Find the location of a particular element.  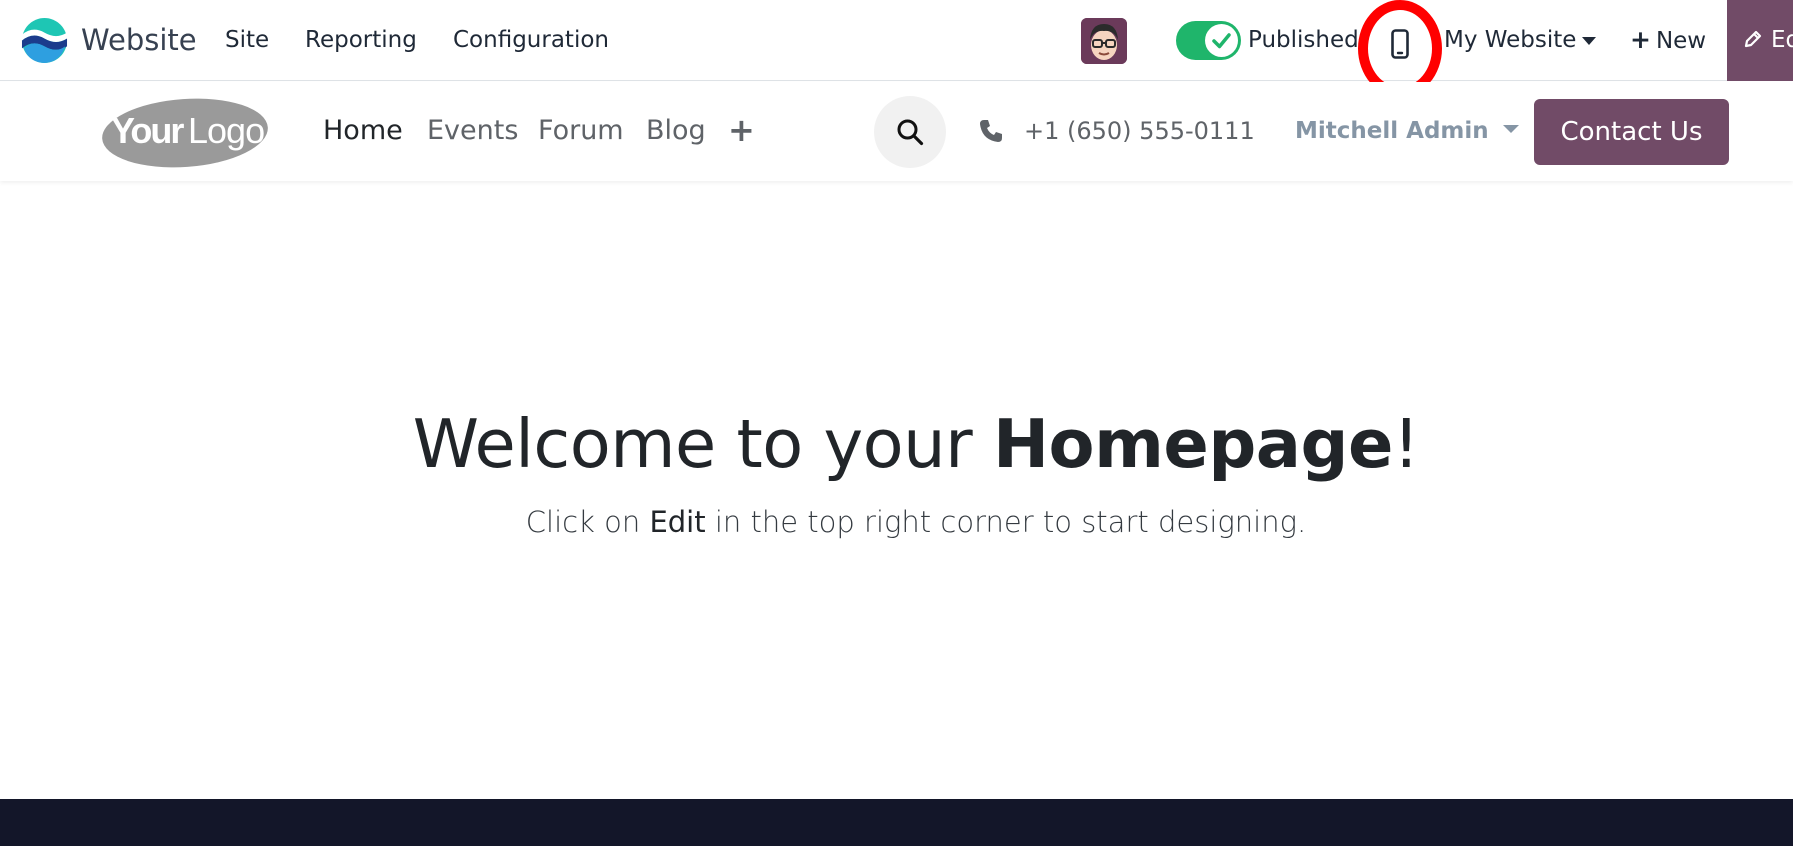

new-button: + New is located at coordinates (1668, 40).